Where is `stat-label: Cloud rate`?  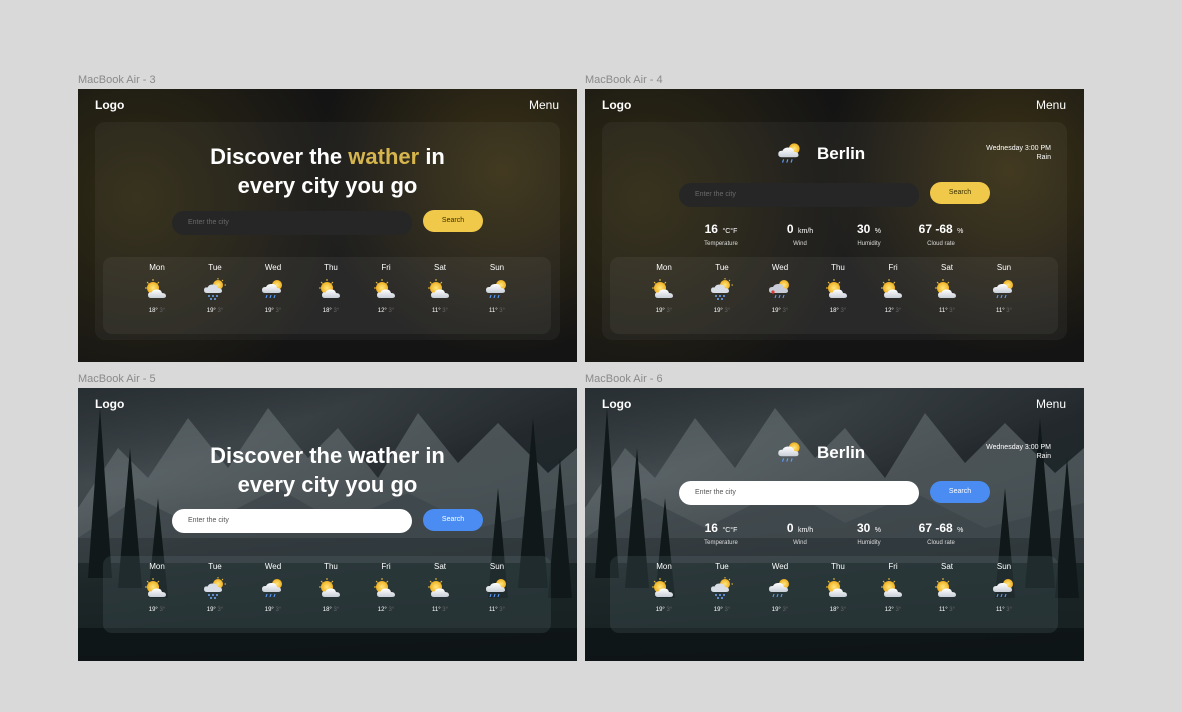 stat-label: Cloud rate is located at coordinates (941, 244).